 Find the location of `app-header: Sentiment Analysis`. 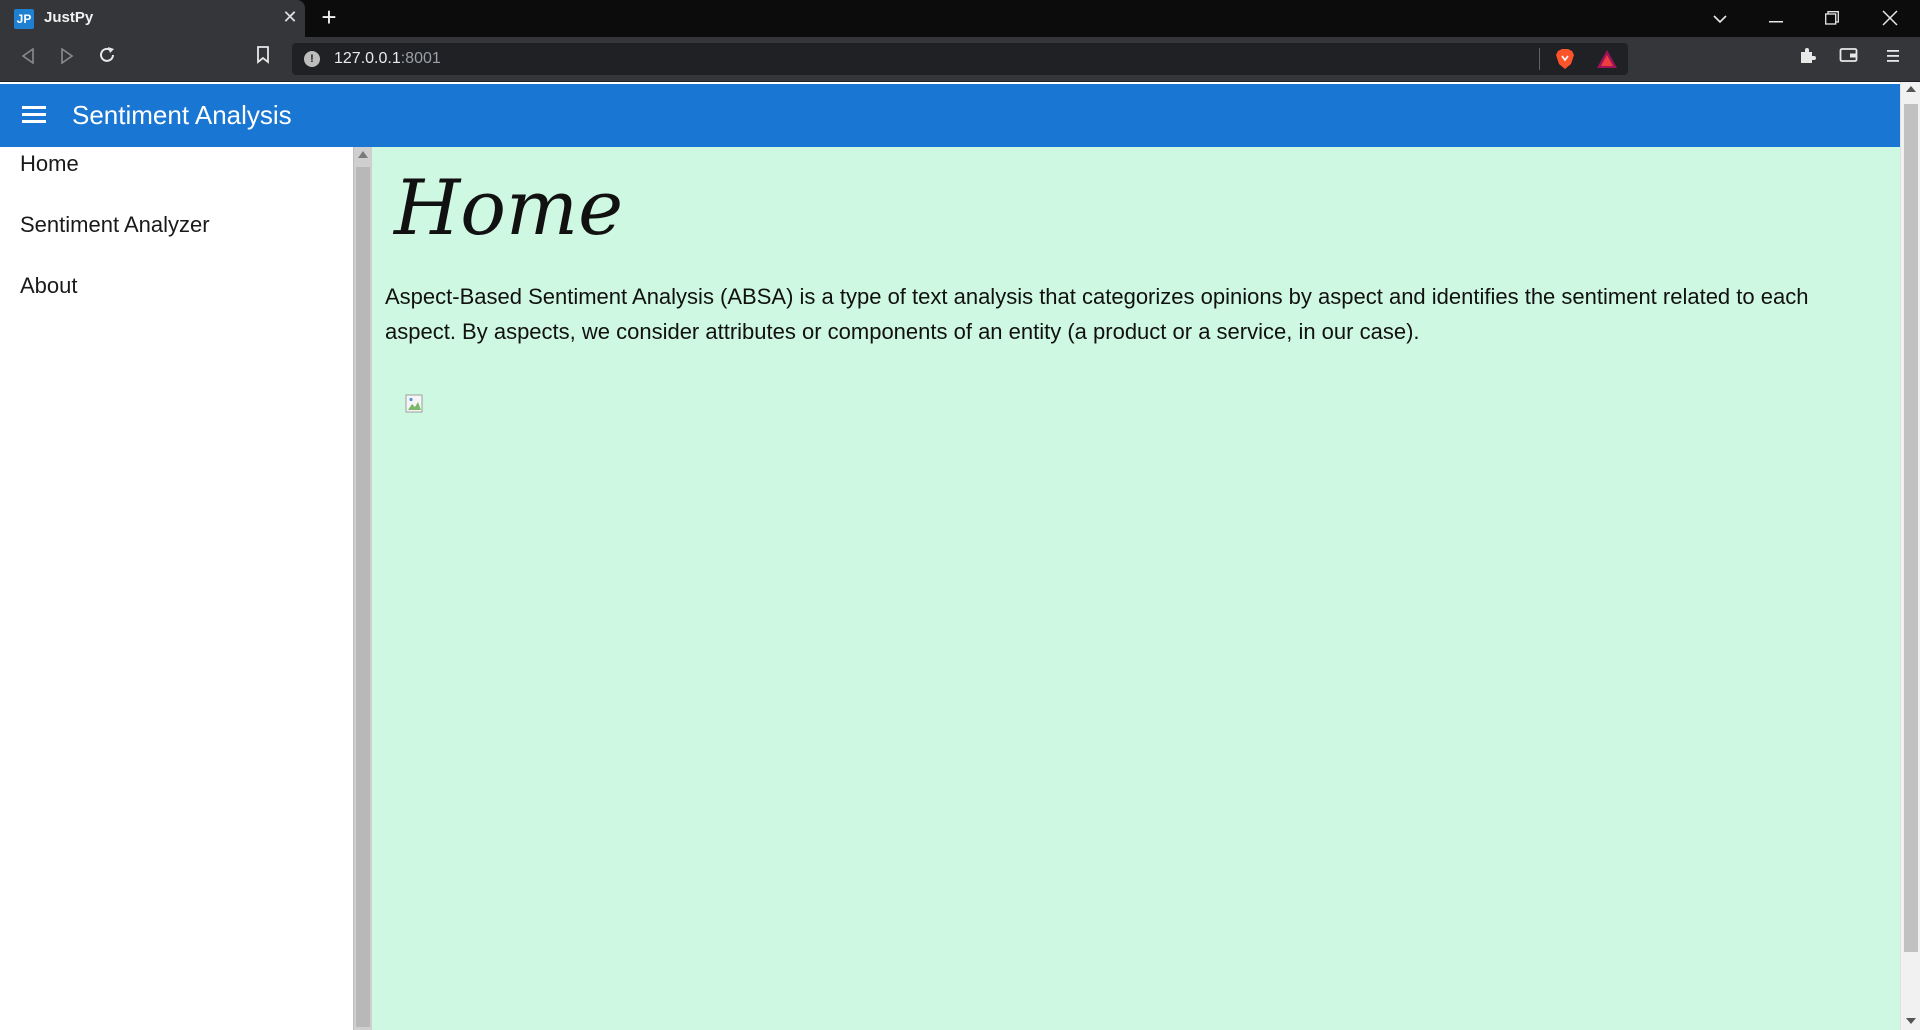

app-header: Sentiment Analysis is located at coordinates (950, 115).